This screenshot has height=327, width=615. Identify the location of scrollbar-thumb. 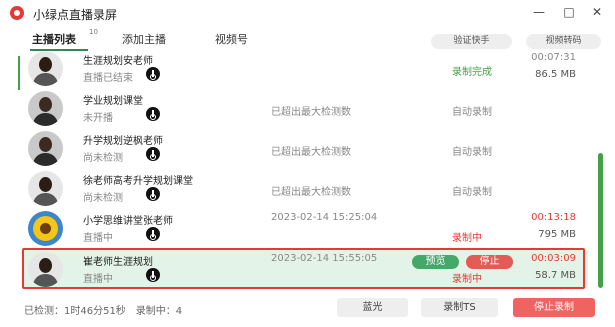
(600, 220).